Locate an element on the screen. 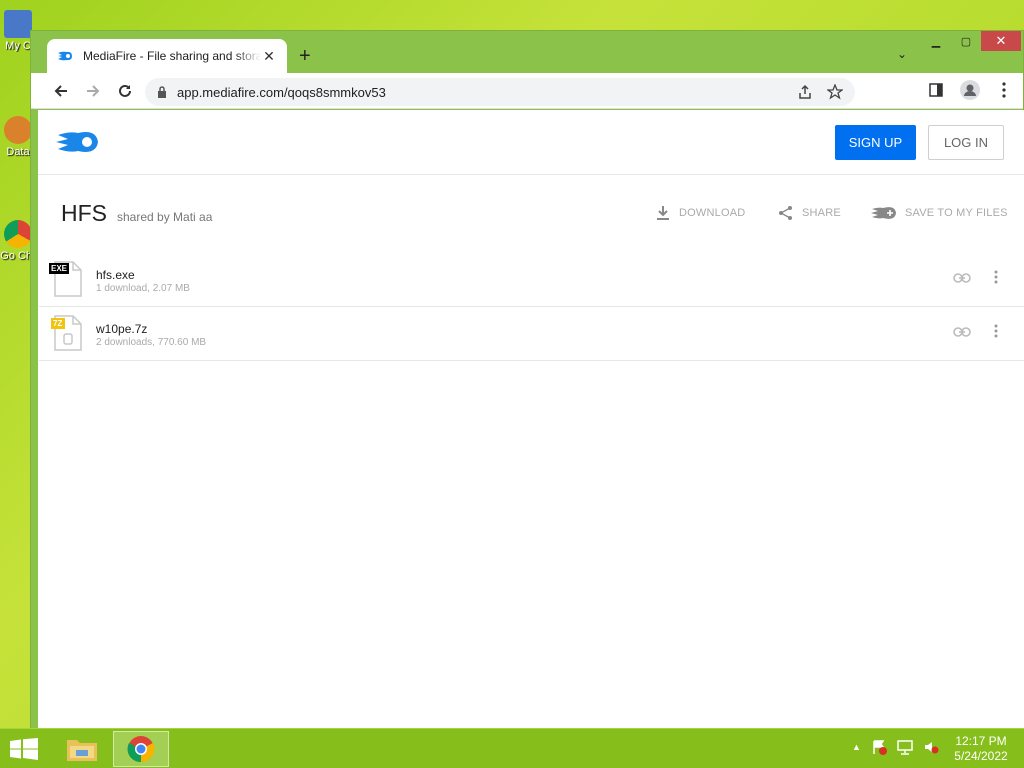  taskbar: ▲ 12:17 PM 5/24/2022 is located at coordinates (512, 748).